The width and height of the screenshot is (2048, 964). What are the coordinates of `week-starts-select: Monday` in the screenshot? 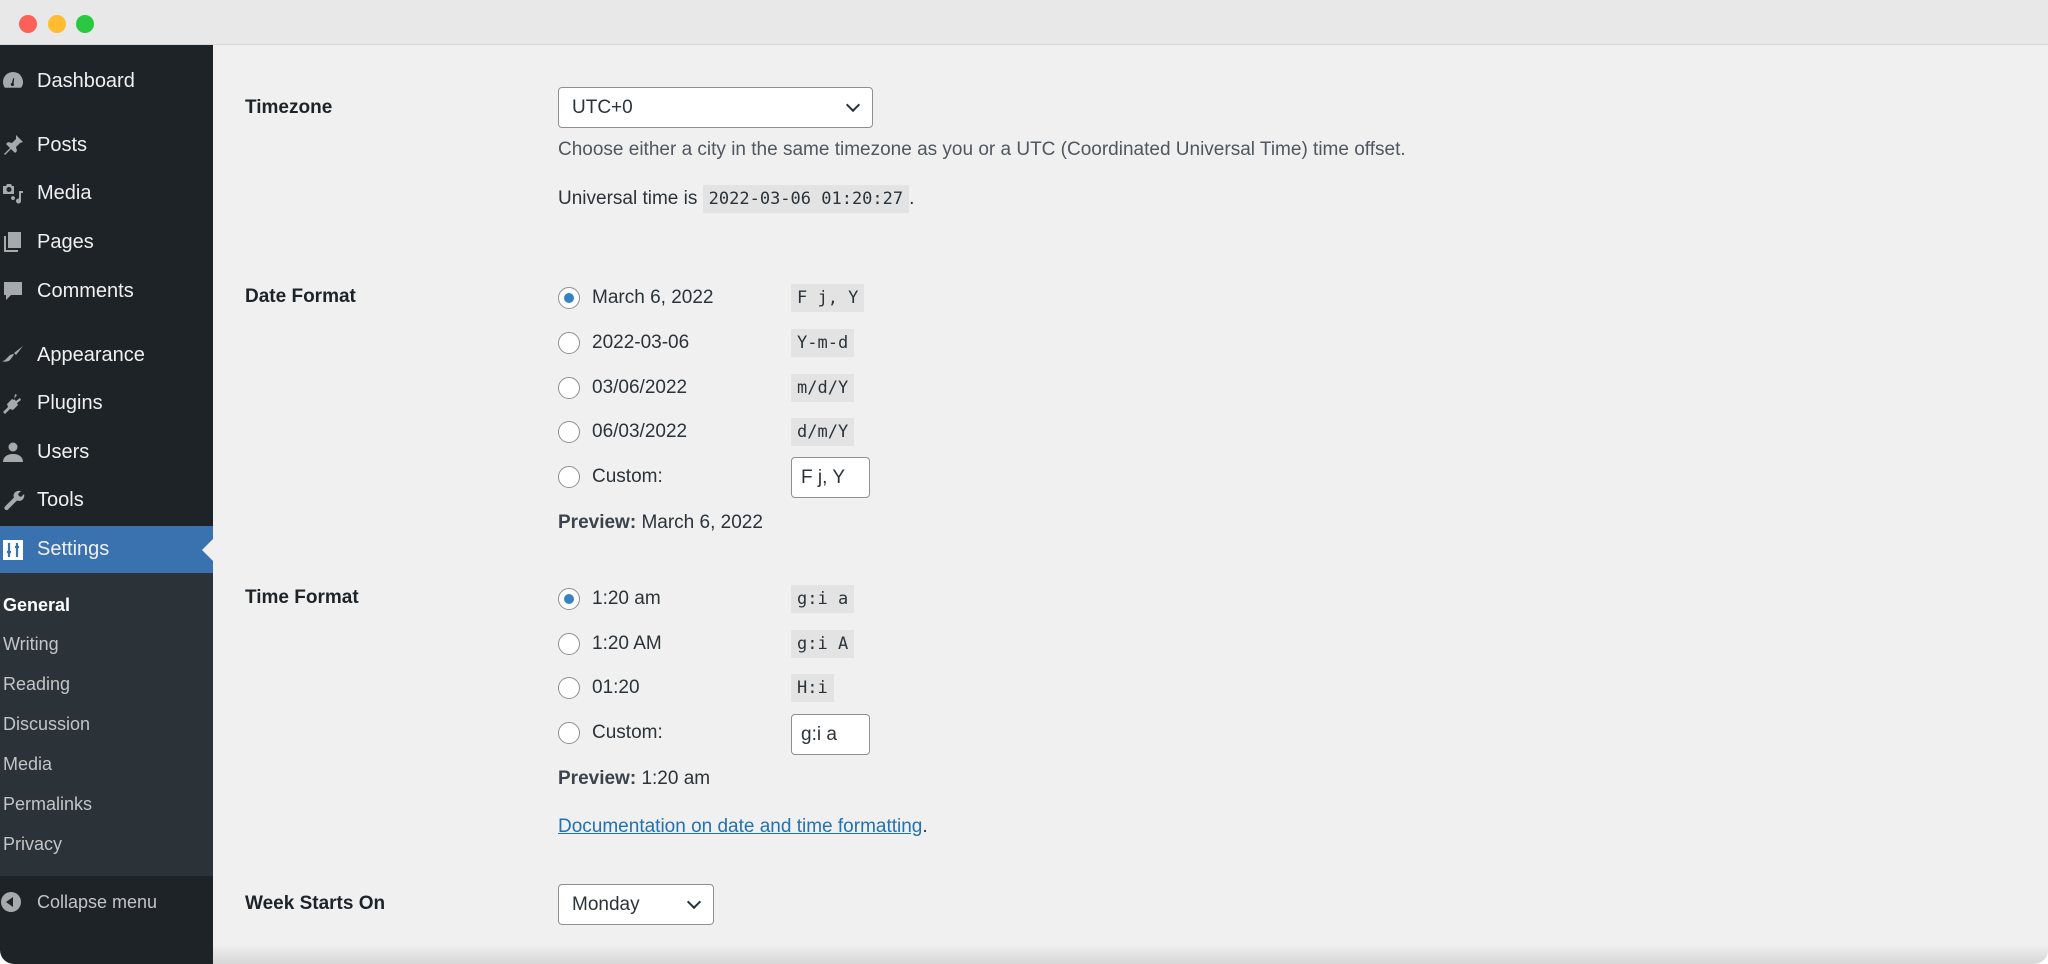 It's located at (636, 904).